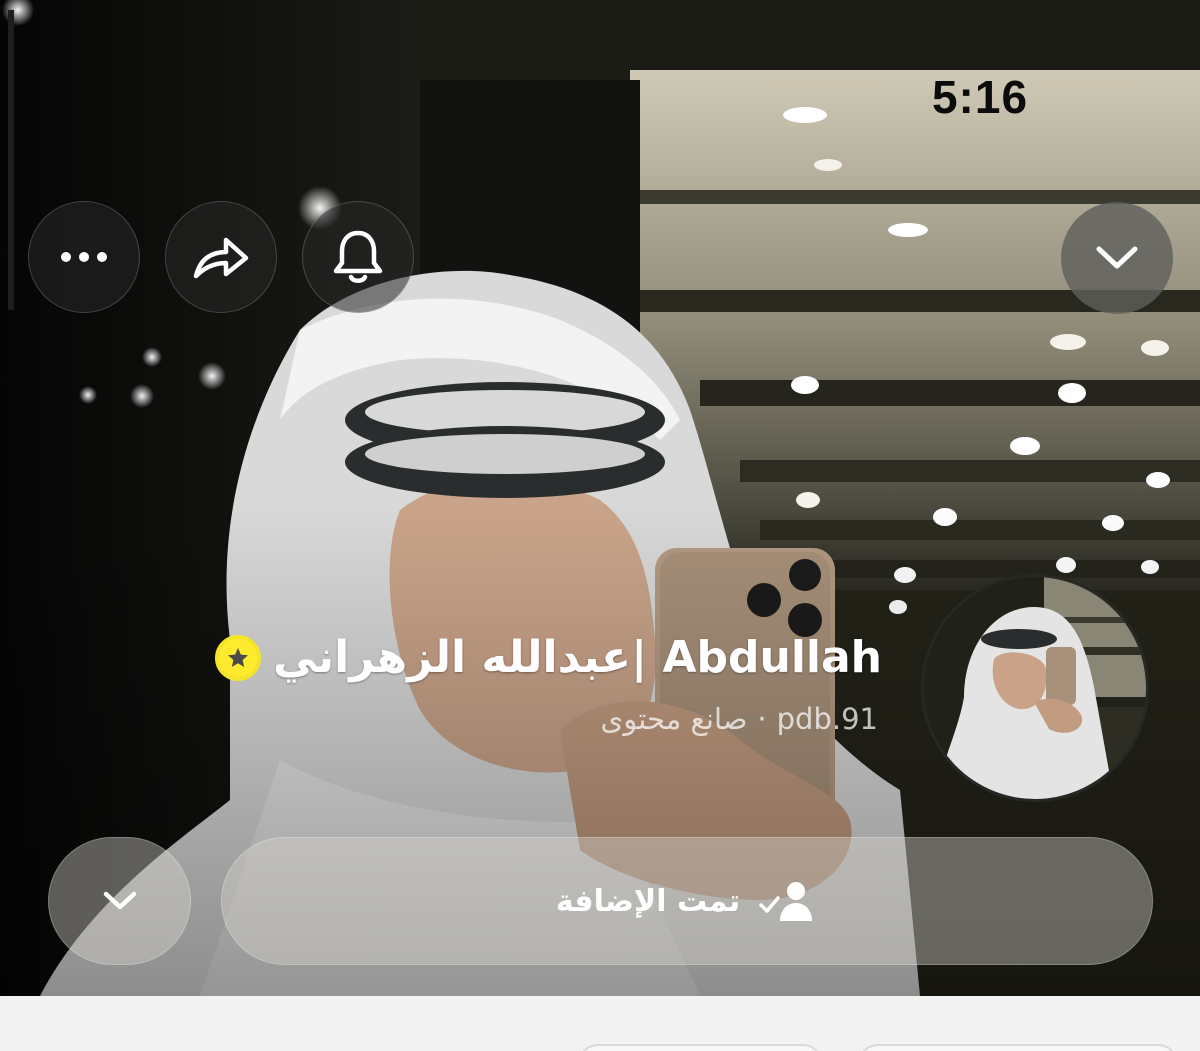  I want to click on share-arrow-icon, so click(221, 258).